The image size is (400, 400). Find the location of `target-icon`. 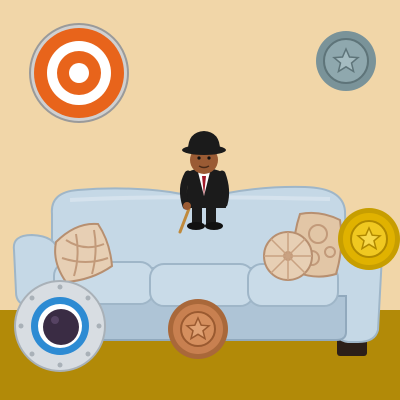

target-icon is located at coordinates (79, 73).